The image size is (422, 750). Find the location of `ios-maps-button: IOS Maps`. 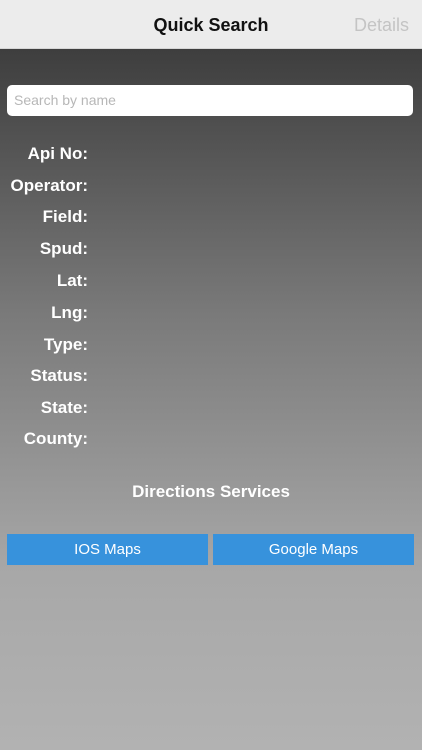

ios-maps-button: IOS Maps is located at coordinates (107, 549).